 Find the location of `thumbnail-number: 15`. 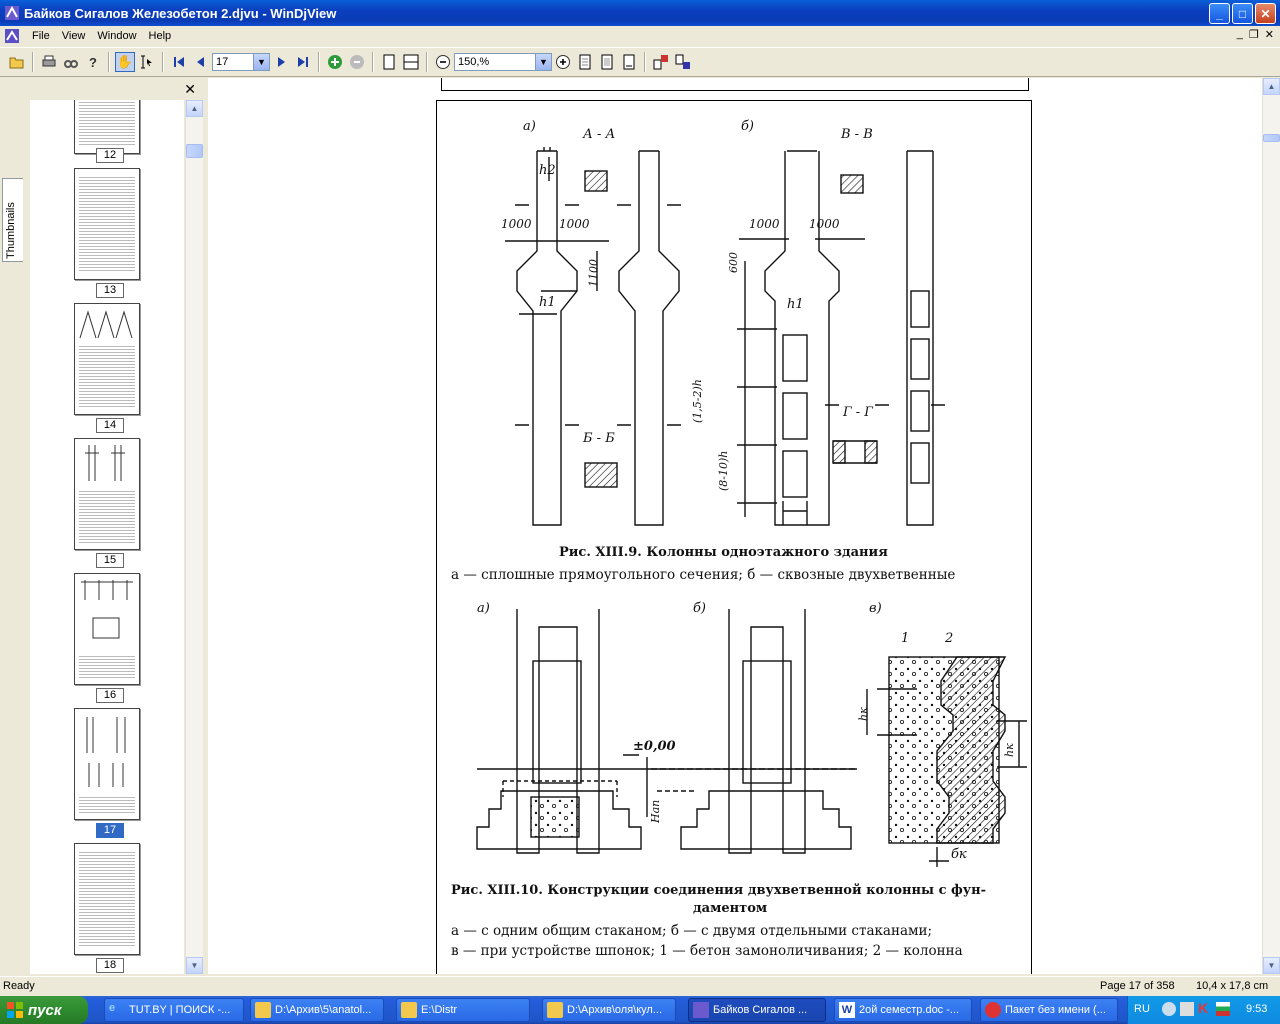

thumbnail-number: 15 is located at coordinates (110, 560).